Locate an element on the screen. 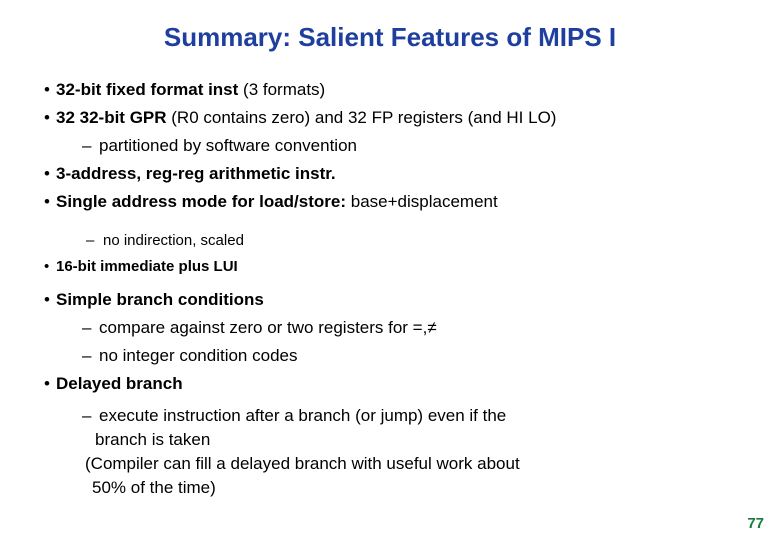 The height and width of the screenshot is (540, 780). sub-bullet-label: no indirection, scaled is located at coordinates (173, 240).